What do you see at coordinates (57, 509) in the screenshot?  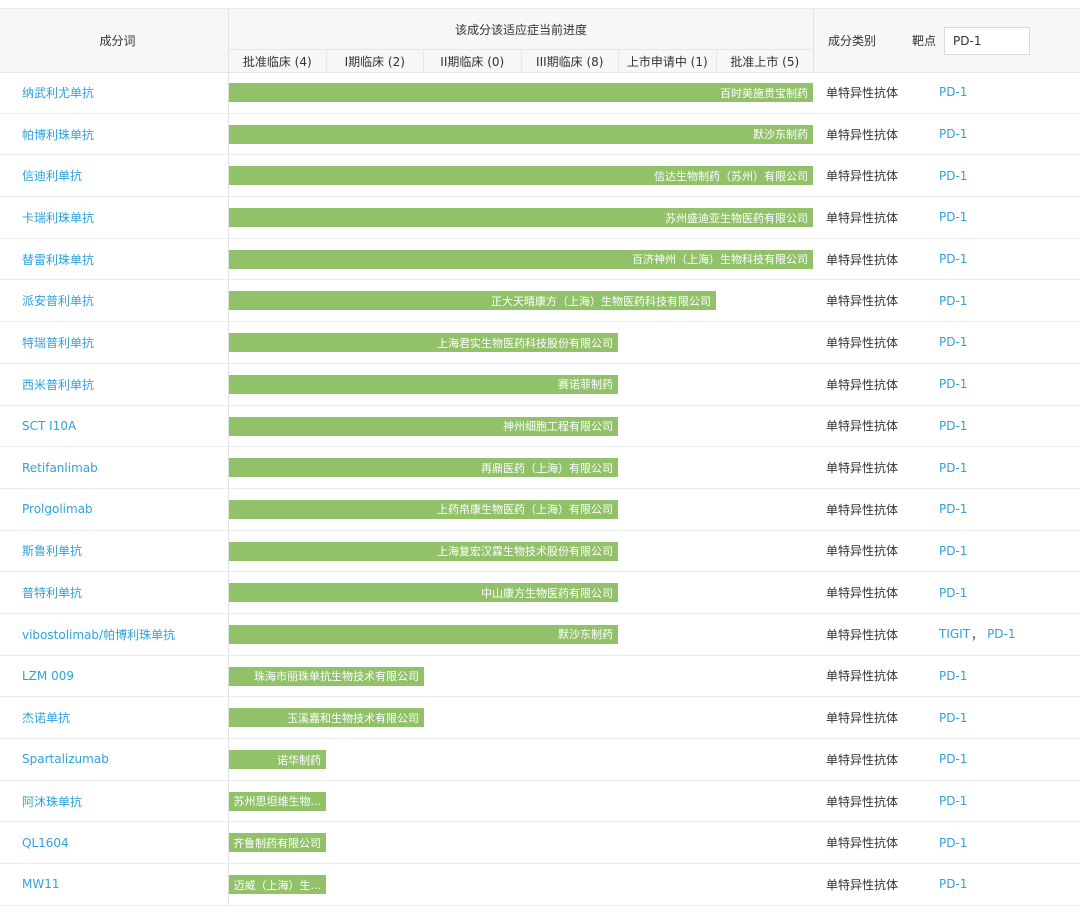 I see `ingredient-link: Prolgolimab` at bounding box center [57, 509].